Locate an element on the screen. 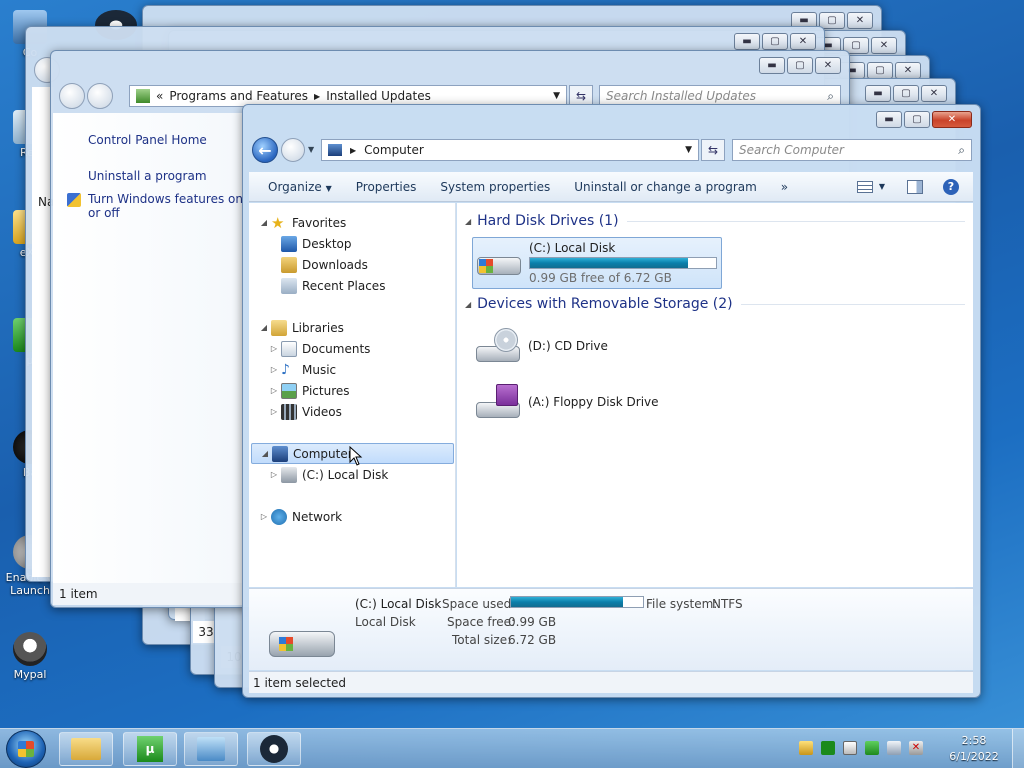 The width and height of the screenshot is (1024, 768). drive-c-usage-bar is located at coordinates (623, 263).